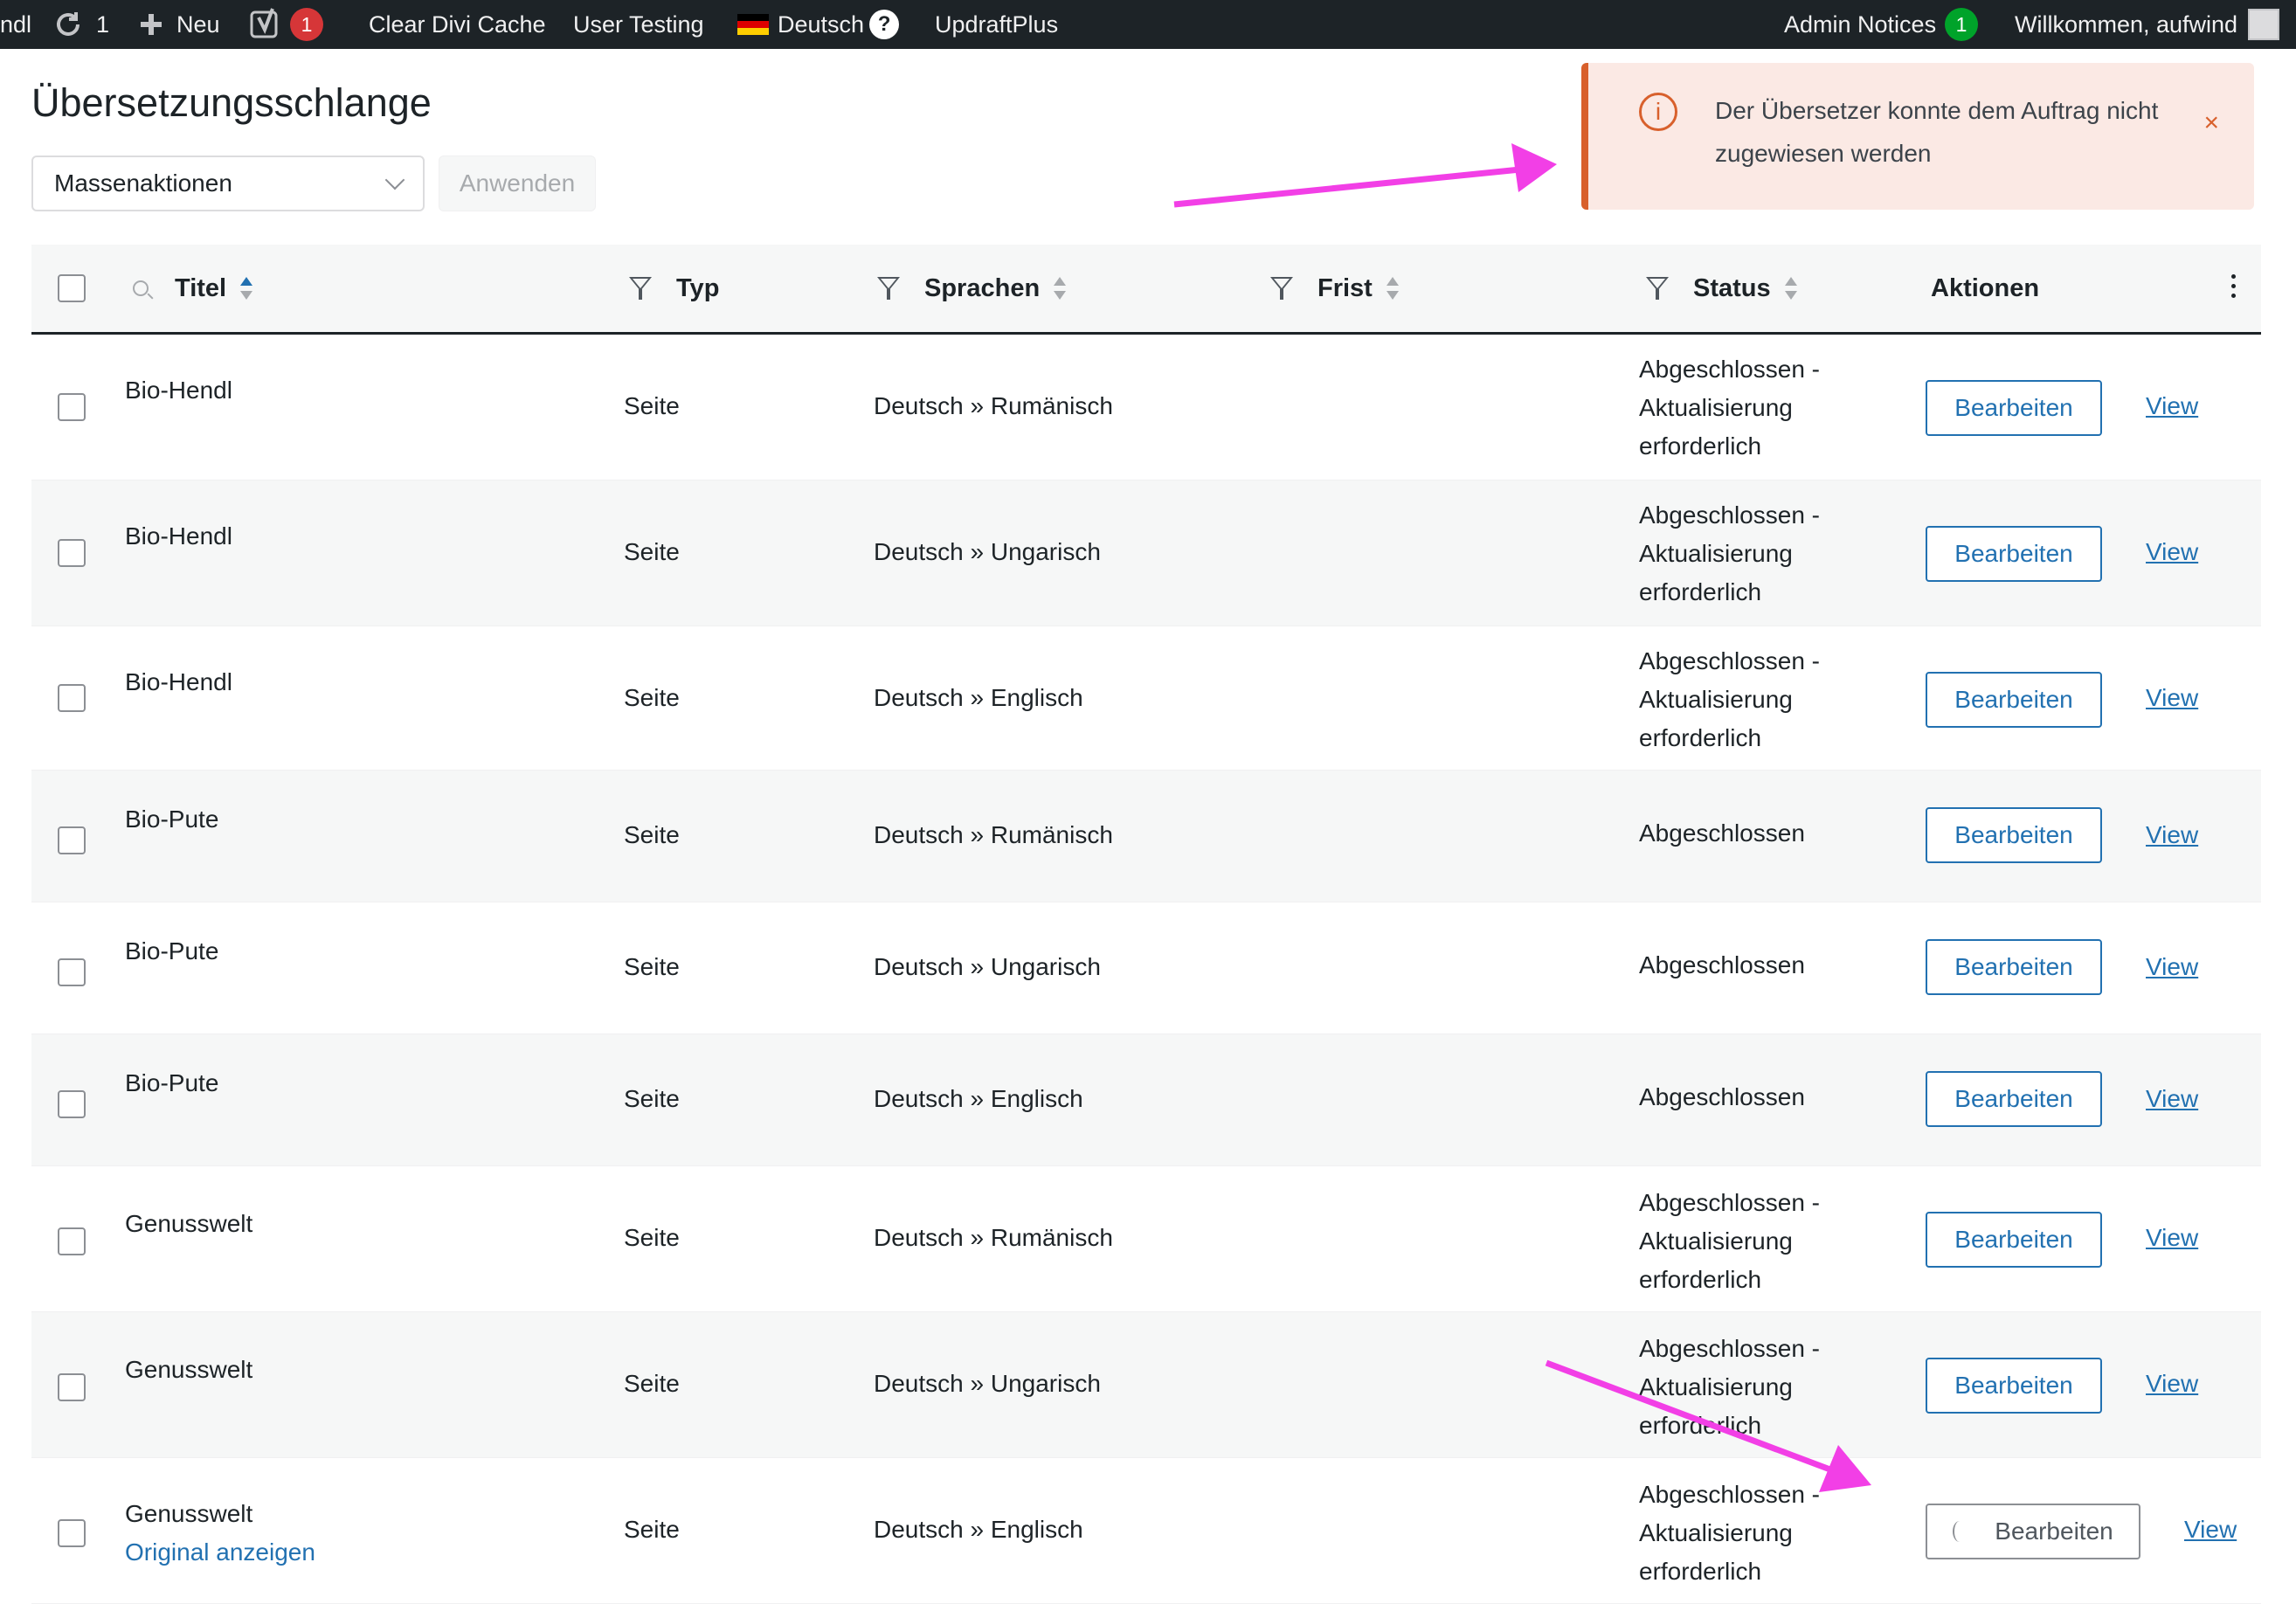 The image size is (2296, 1604). What do you see at coordinates (151, 24) in the screenshot?
I see `plus-icon` at bounding box center [151, 24].